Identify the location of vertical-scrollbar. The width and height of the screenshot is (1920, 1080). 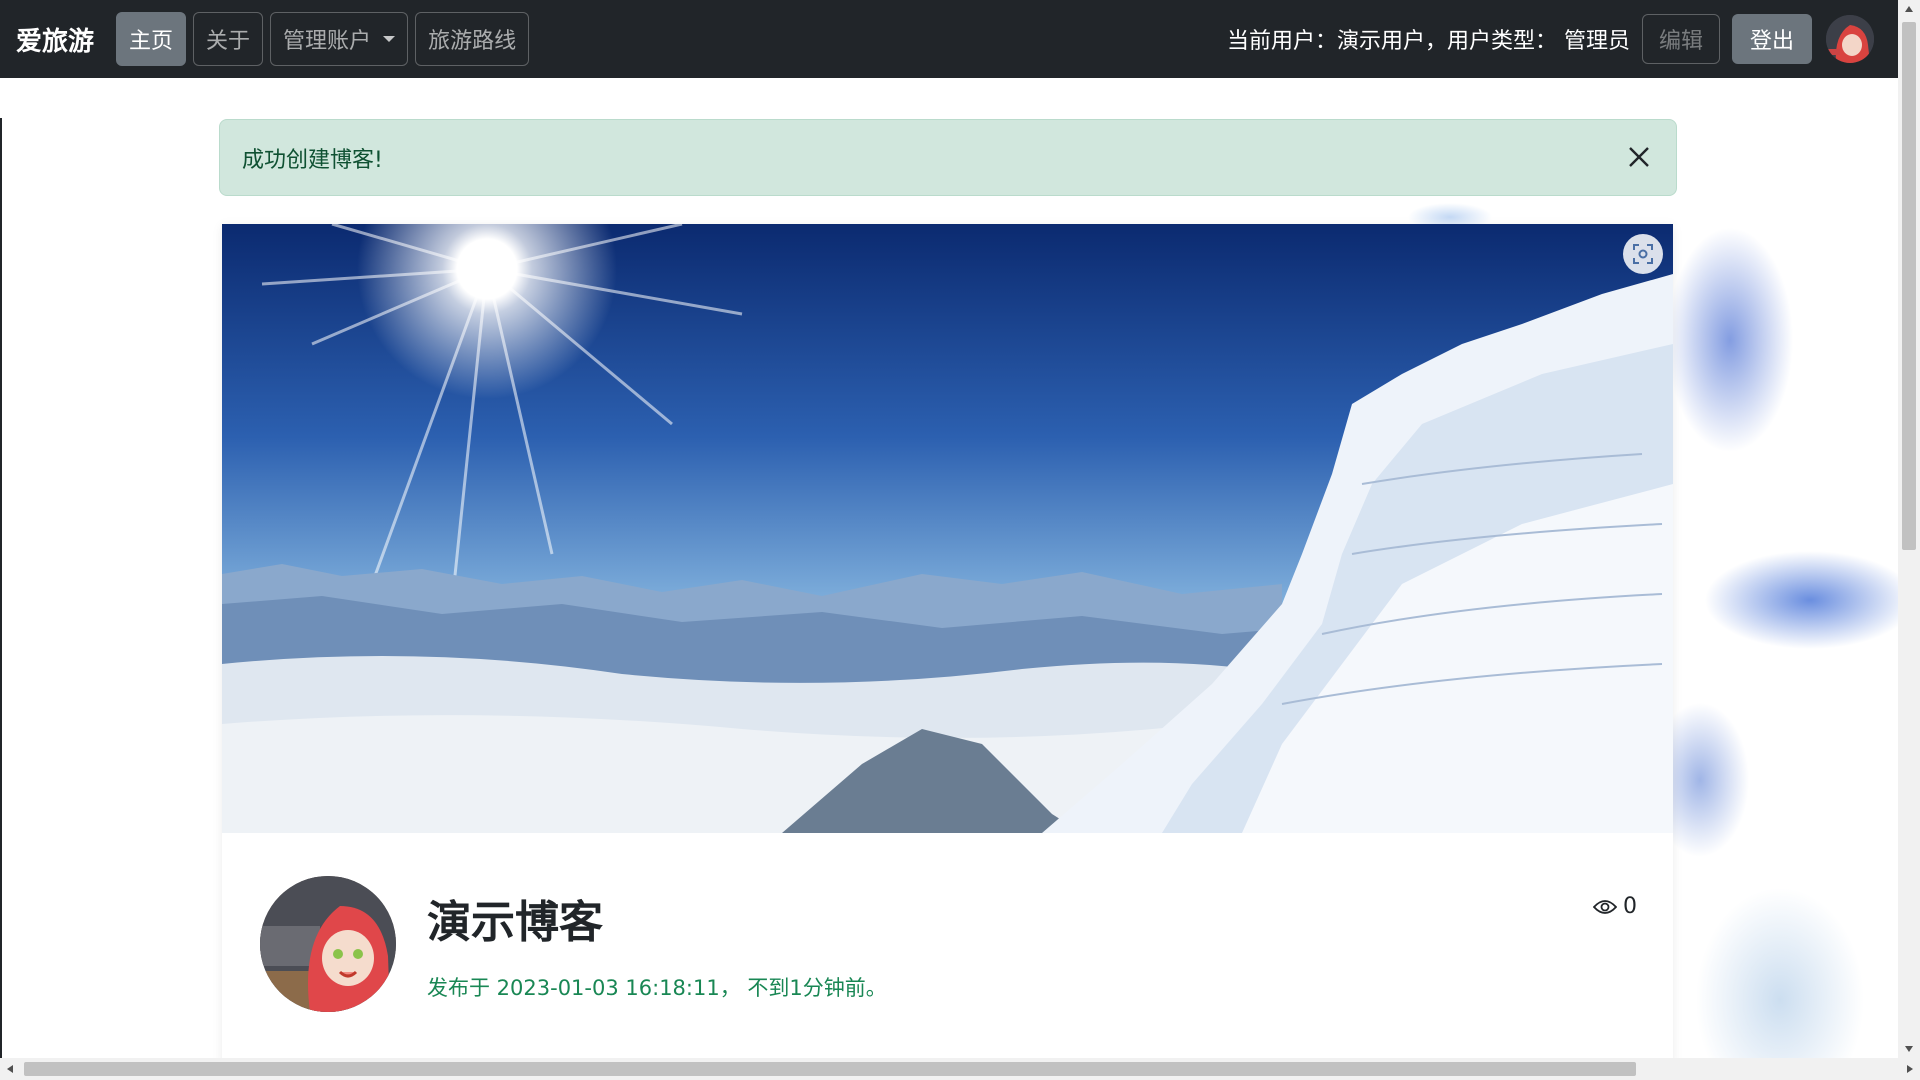
(1909, 529).